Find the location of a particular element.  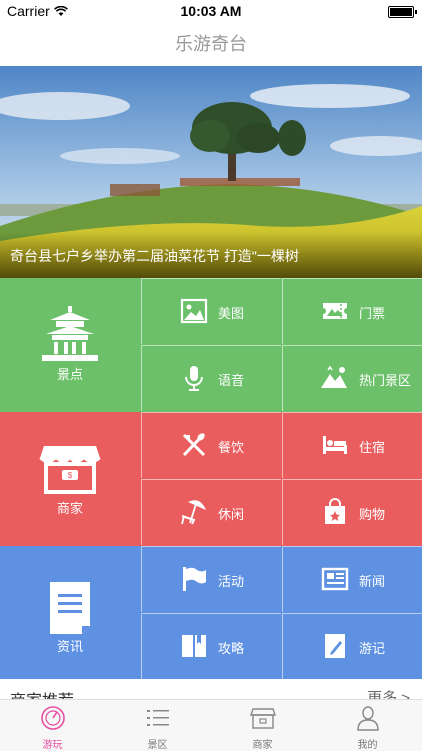

flag-icon is located at coordinates (194, 579).